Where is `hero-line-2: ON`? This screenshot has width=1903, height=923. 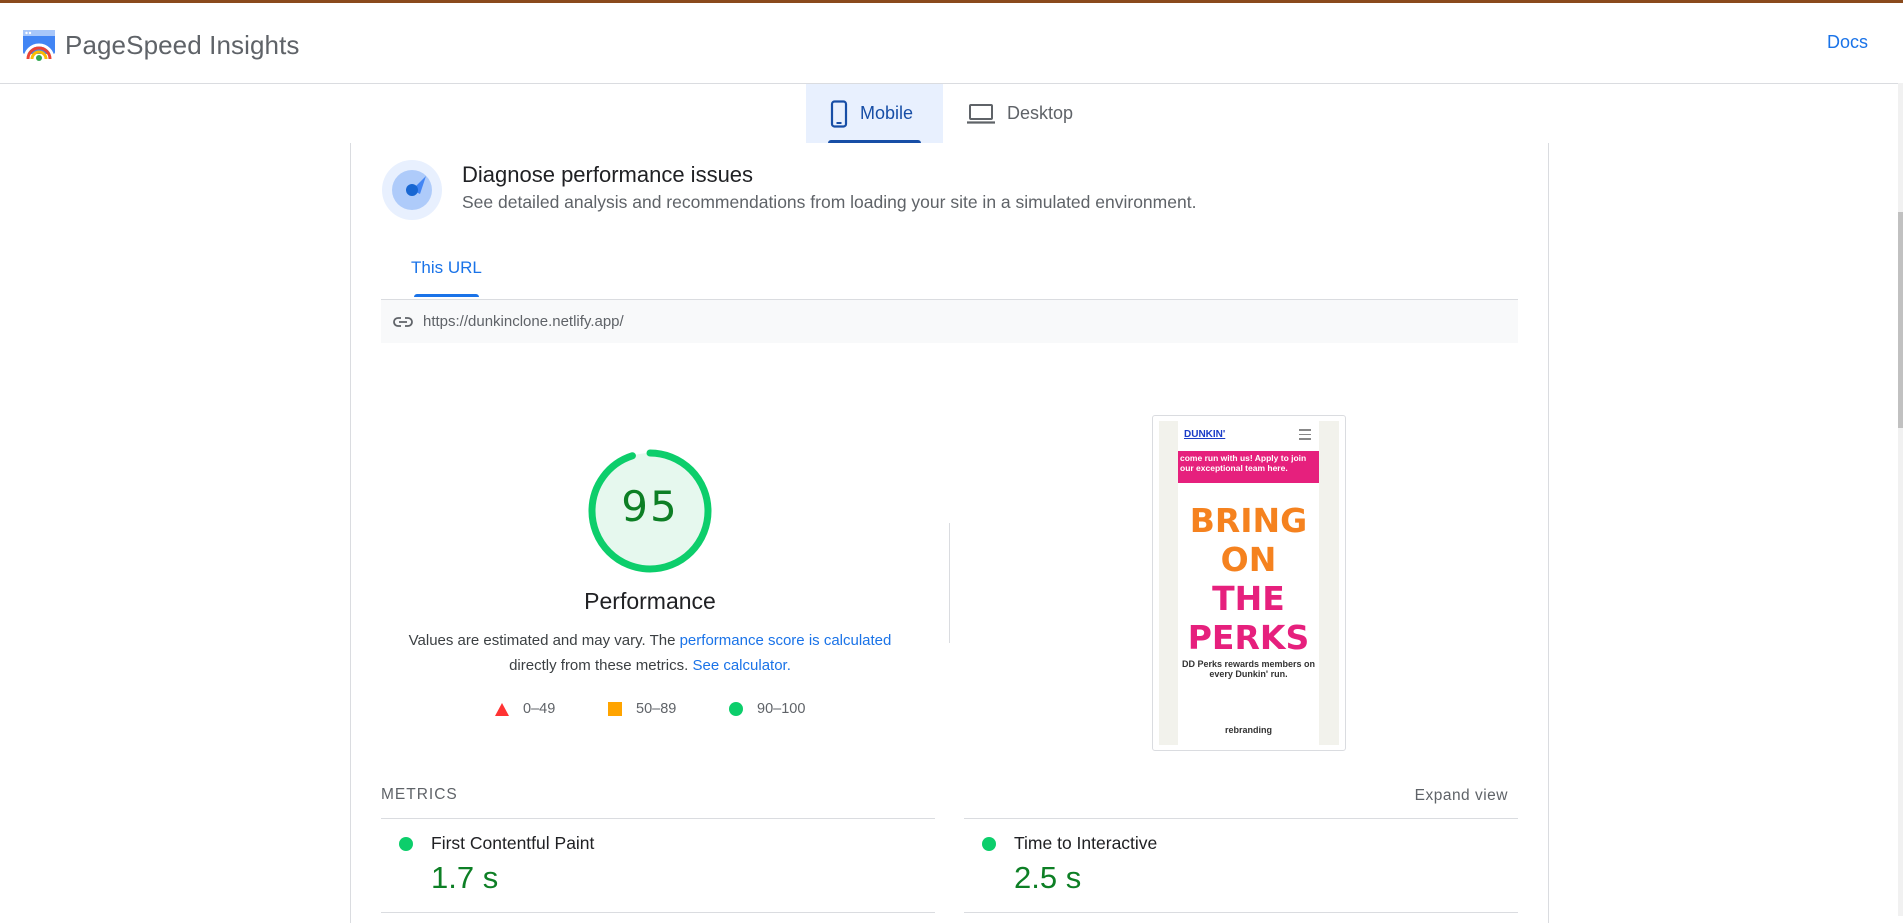
hero-line-2: ON is located at coordinates (1248, 559).